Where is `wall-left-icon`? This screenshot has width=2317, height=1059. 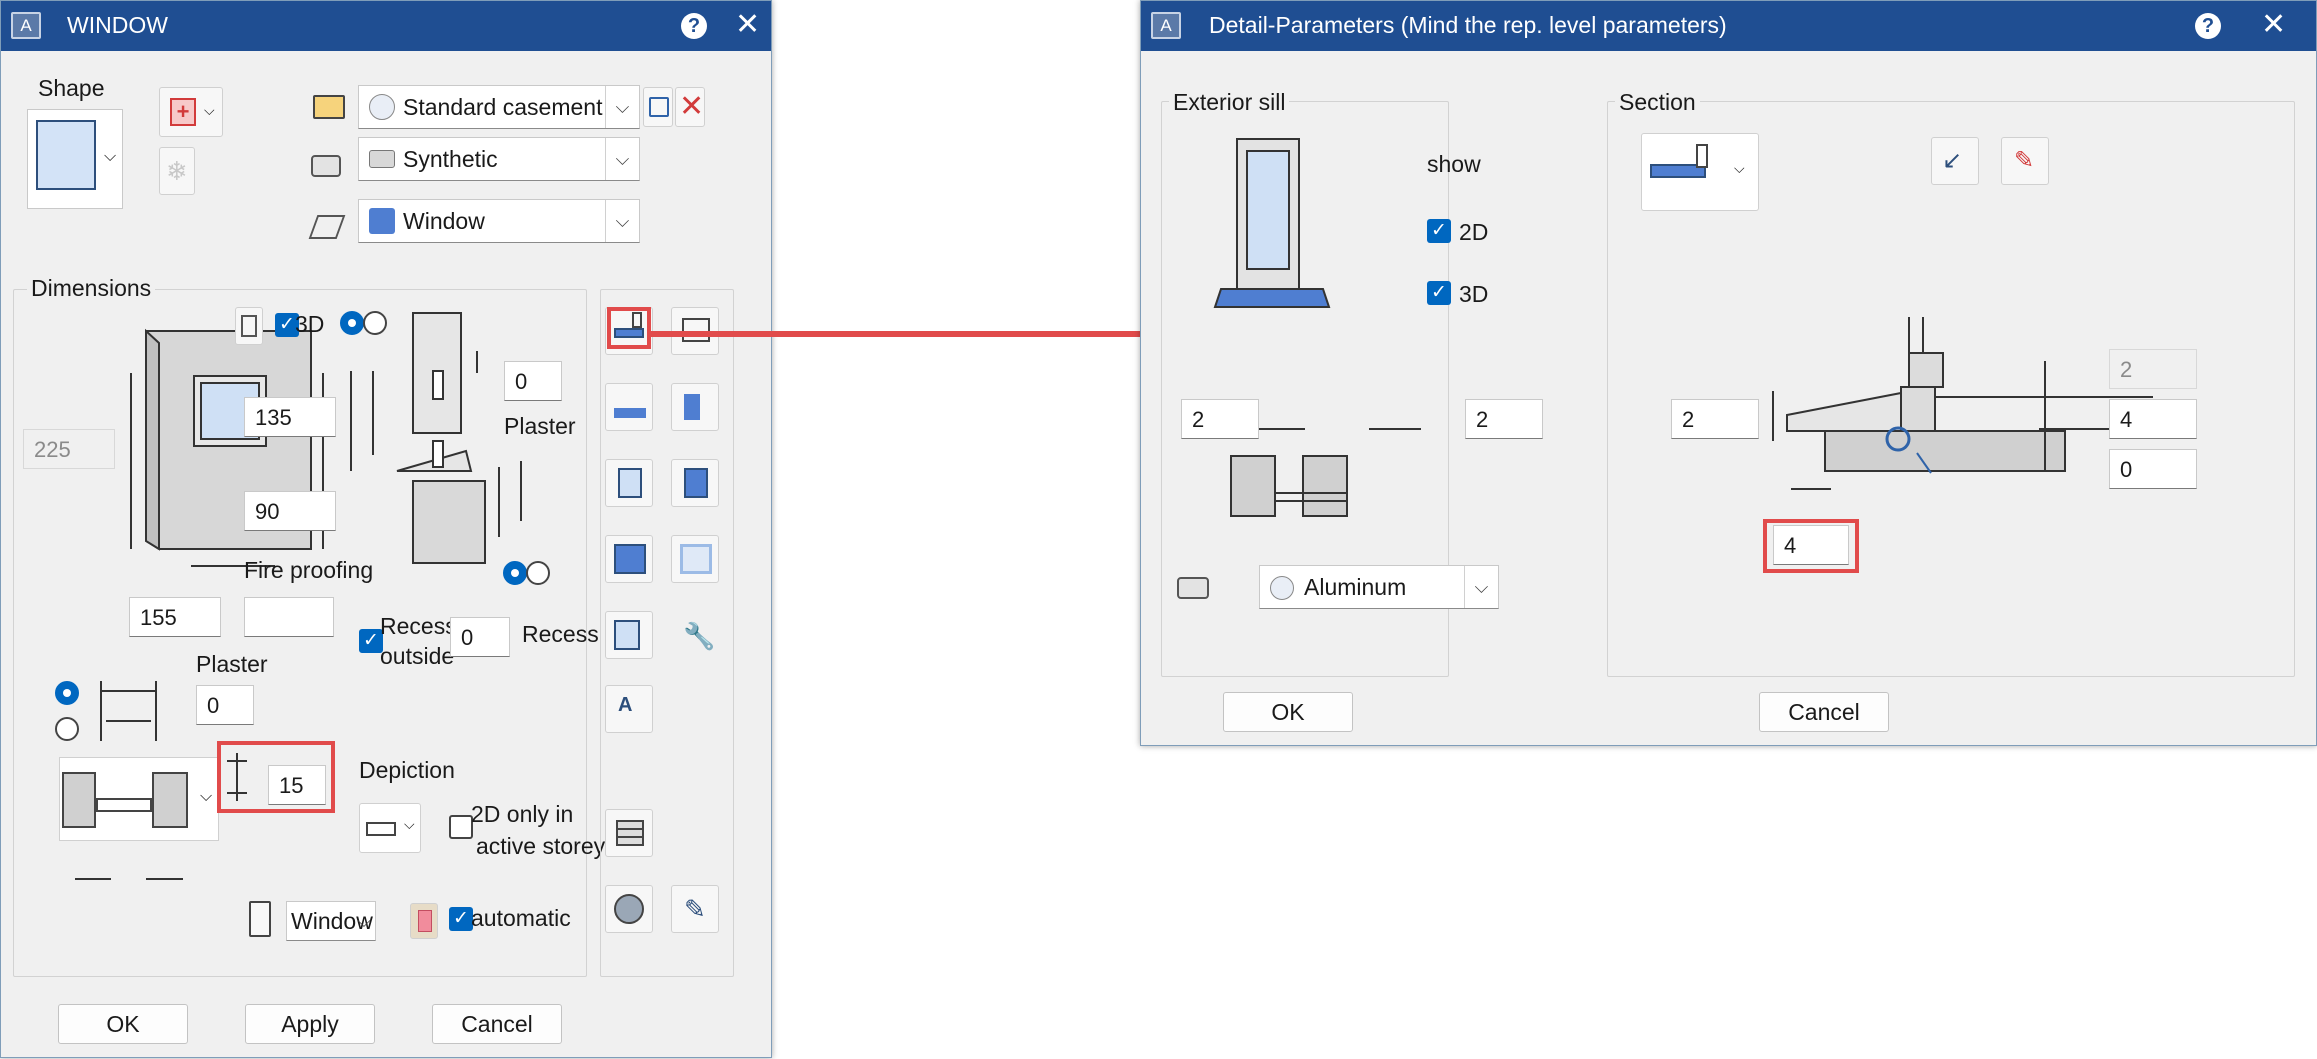 wall-left-icon is located at coordinates (79, 800).